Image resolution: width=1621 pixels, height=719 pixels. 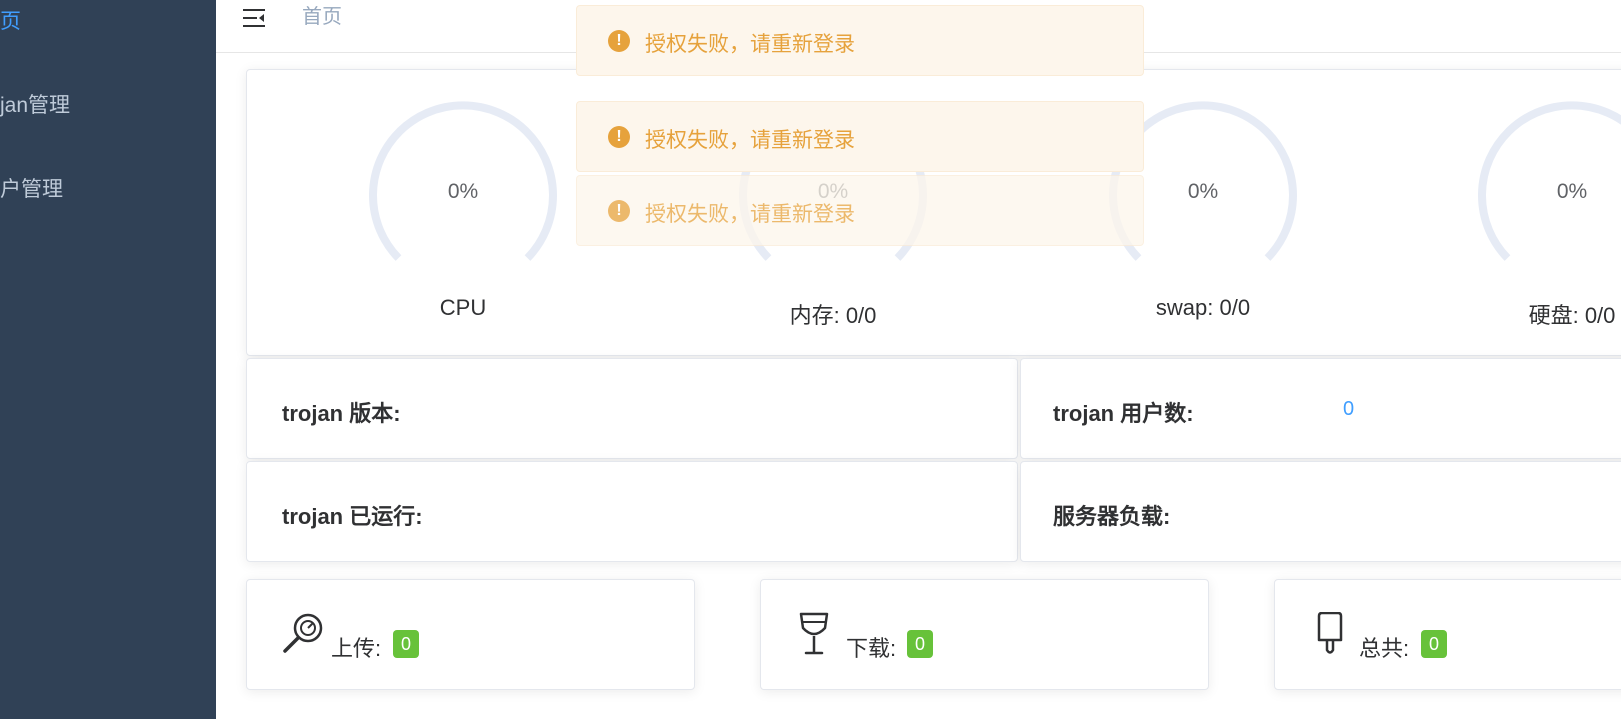 I want to click on hamburger-menu-icon, so click(x=255, y=18).